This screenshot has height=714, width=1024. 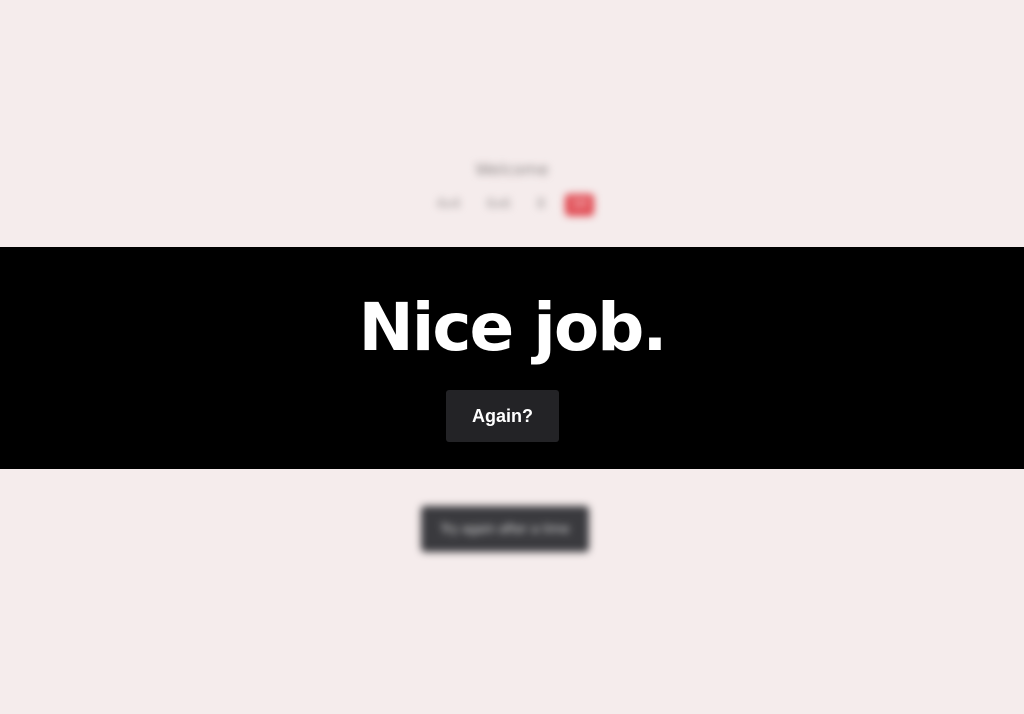 I want to click on background-button: Try again after a time, so click(x=505, y=529).